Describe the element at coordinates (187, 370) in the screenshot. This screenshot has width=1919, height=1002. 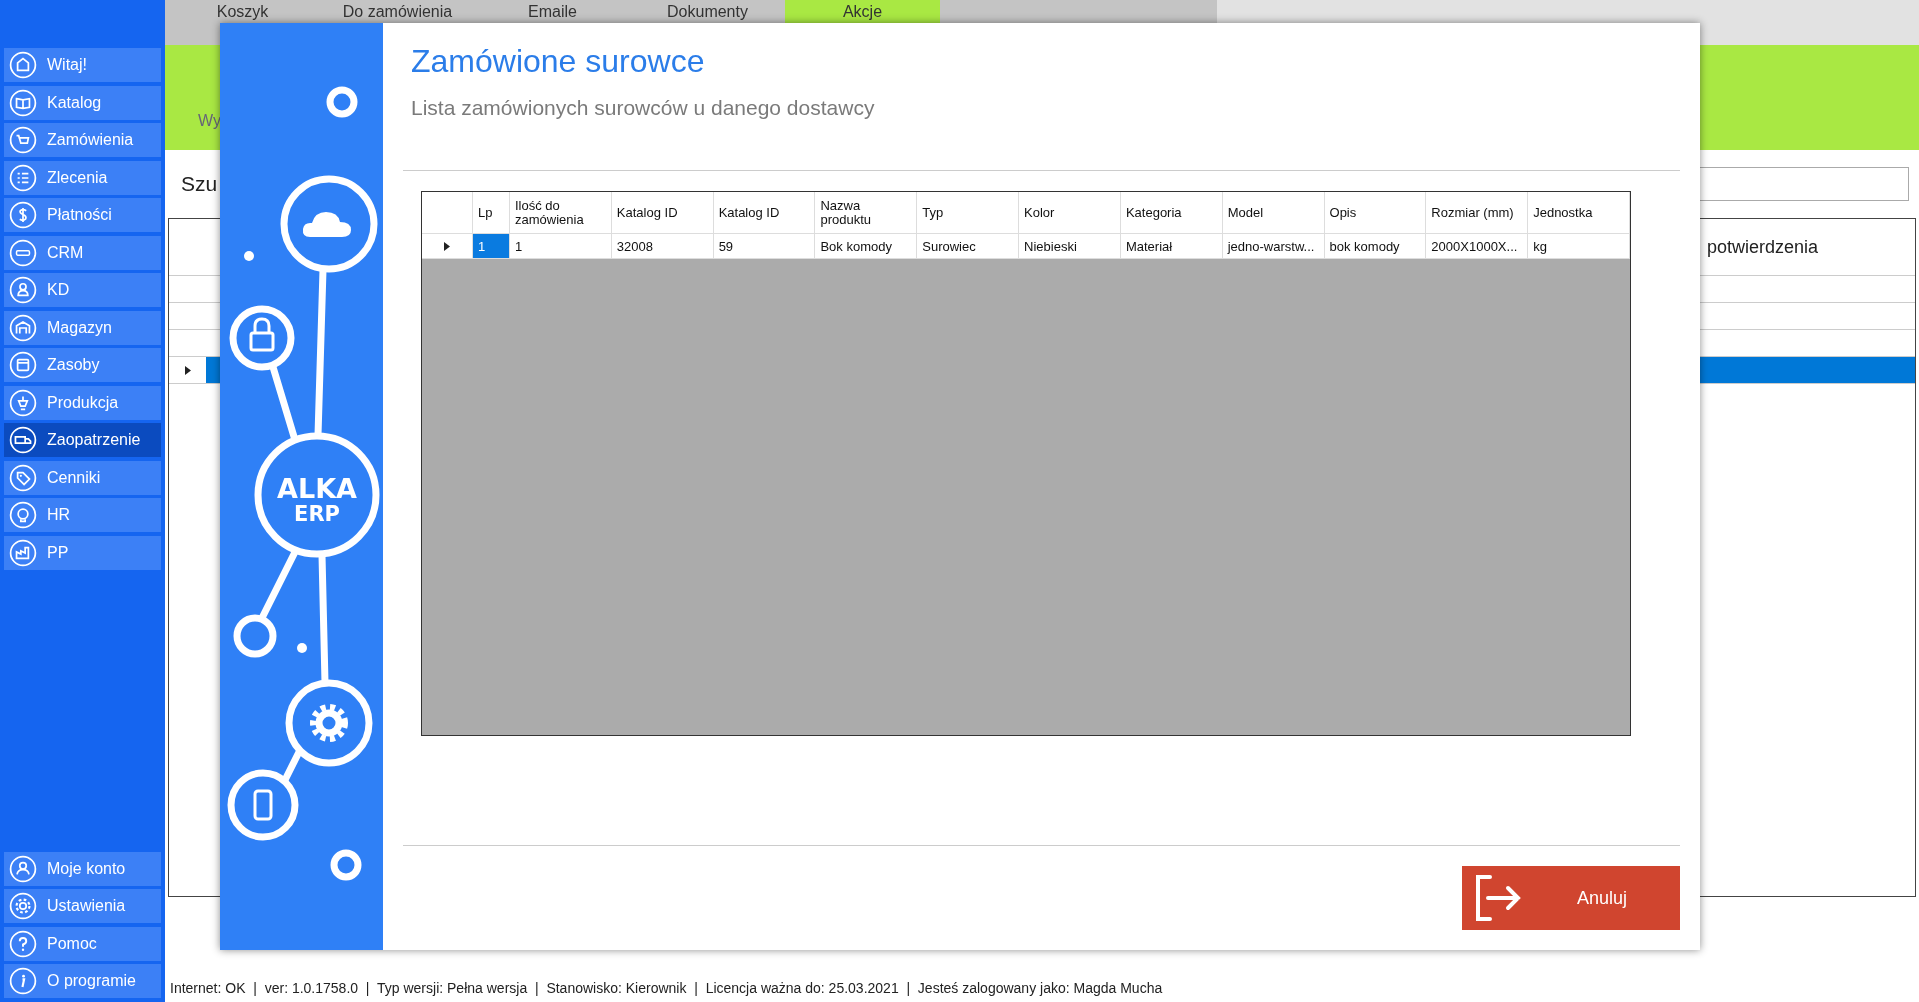
I see `row-pointer-icon` at that location.